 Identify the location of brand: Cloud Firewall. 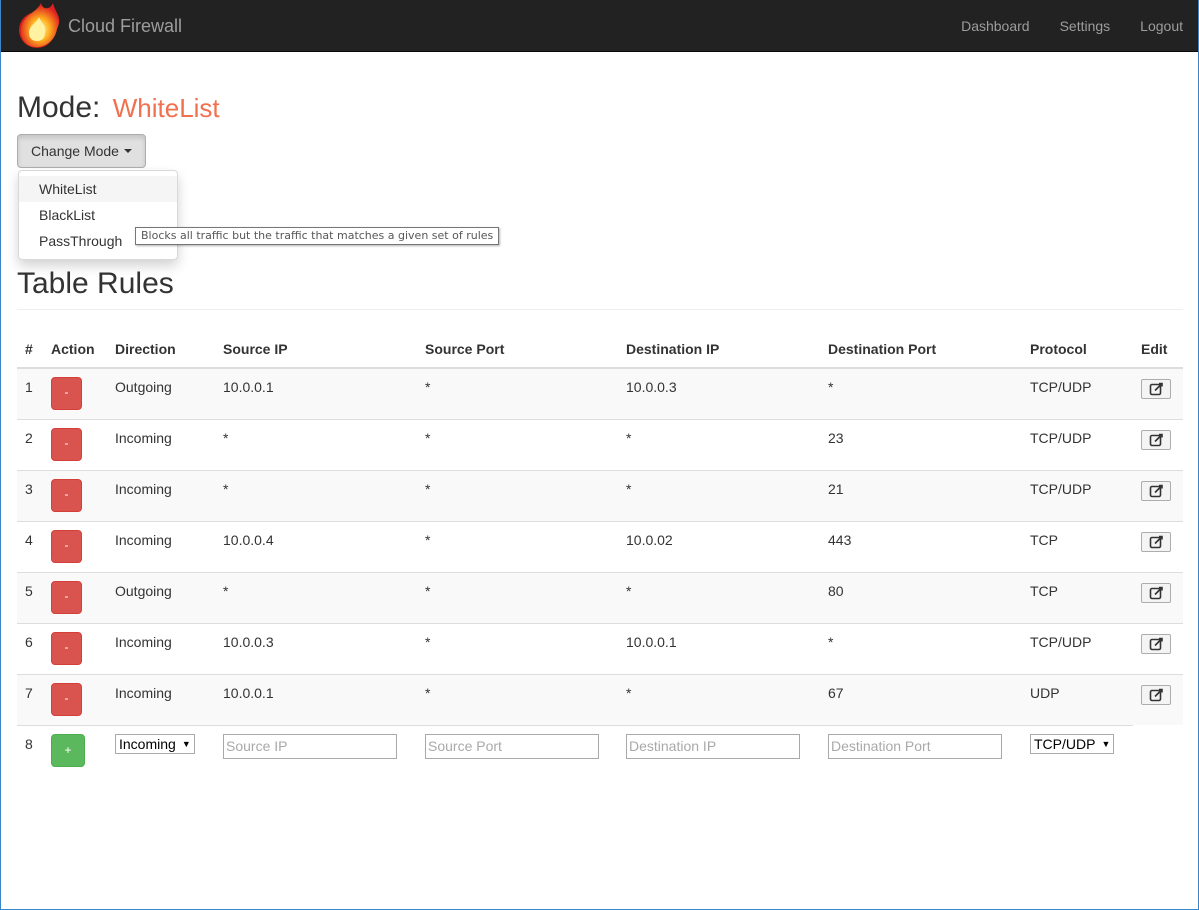
(98, 26).